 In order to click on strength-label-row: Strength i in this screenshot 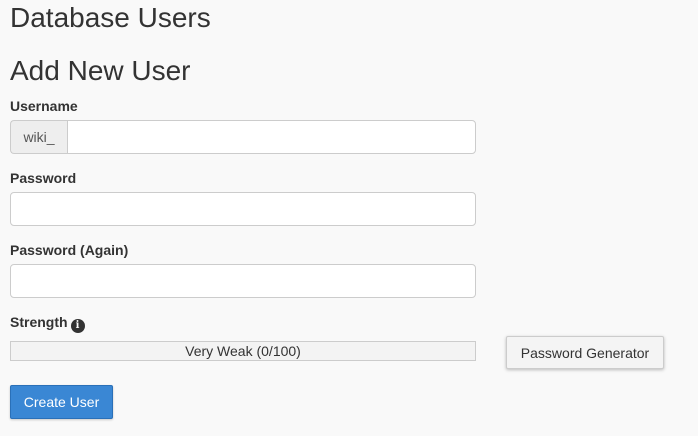, I will do `click(47, 323)`.